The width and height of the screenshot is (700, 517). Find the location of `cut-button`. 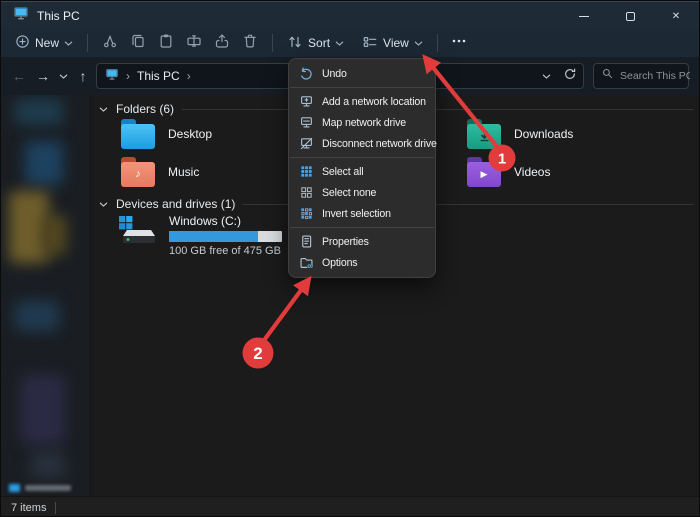

cut-button is located at coordinates (110, 43).